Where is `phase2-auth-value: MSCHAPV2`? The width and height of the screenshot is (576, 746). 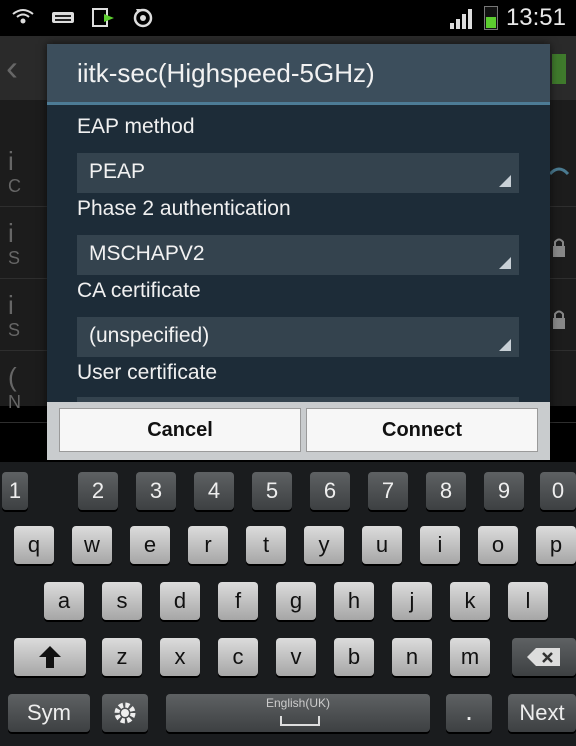 phase2-auth-value: MSCHAPV2 is located at coordinates (147, 253).